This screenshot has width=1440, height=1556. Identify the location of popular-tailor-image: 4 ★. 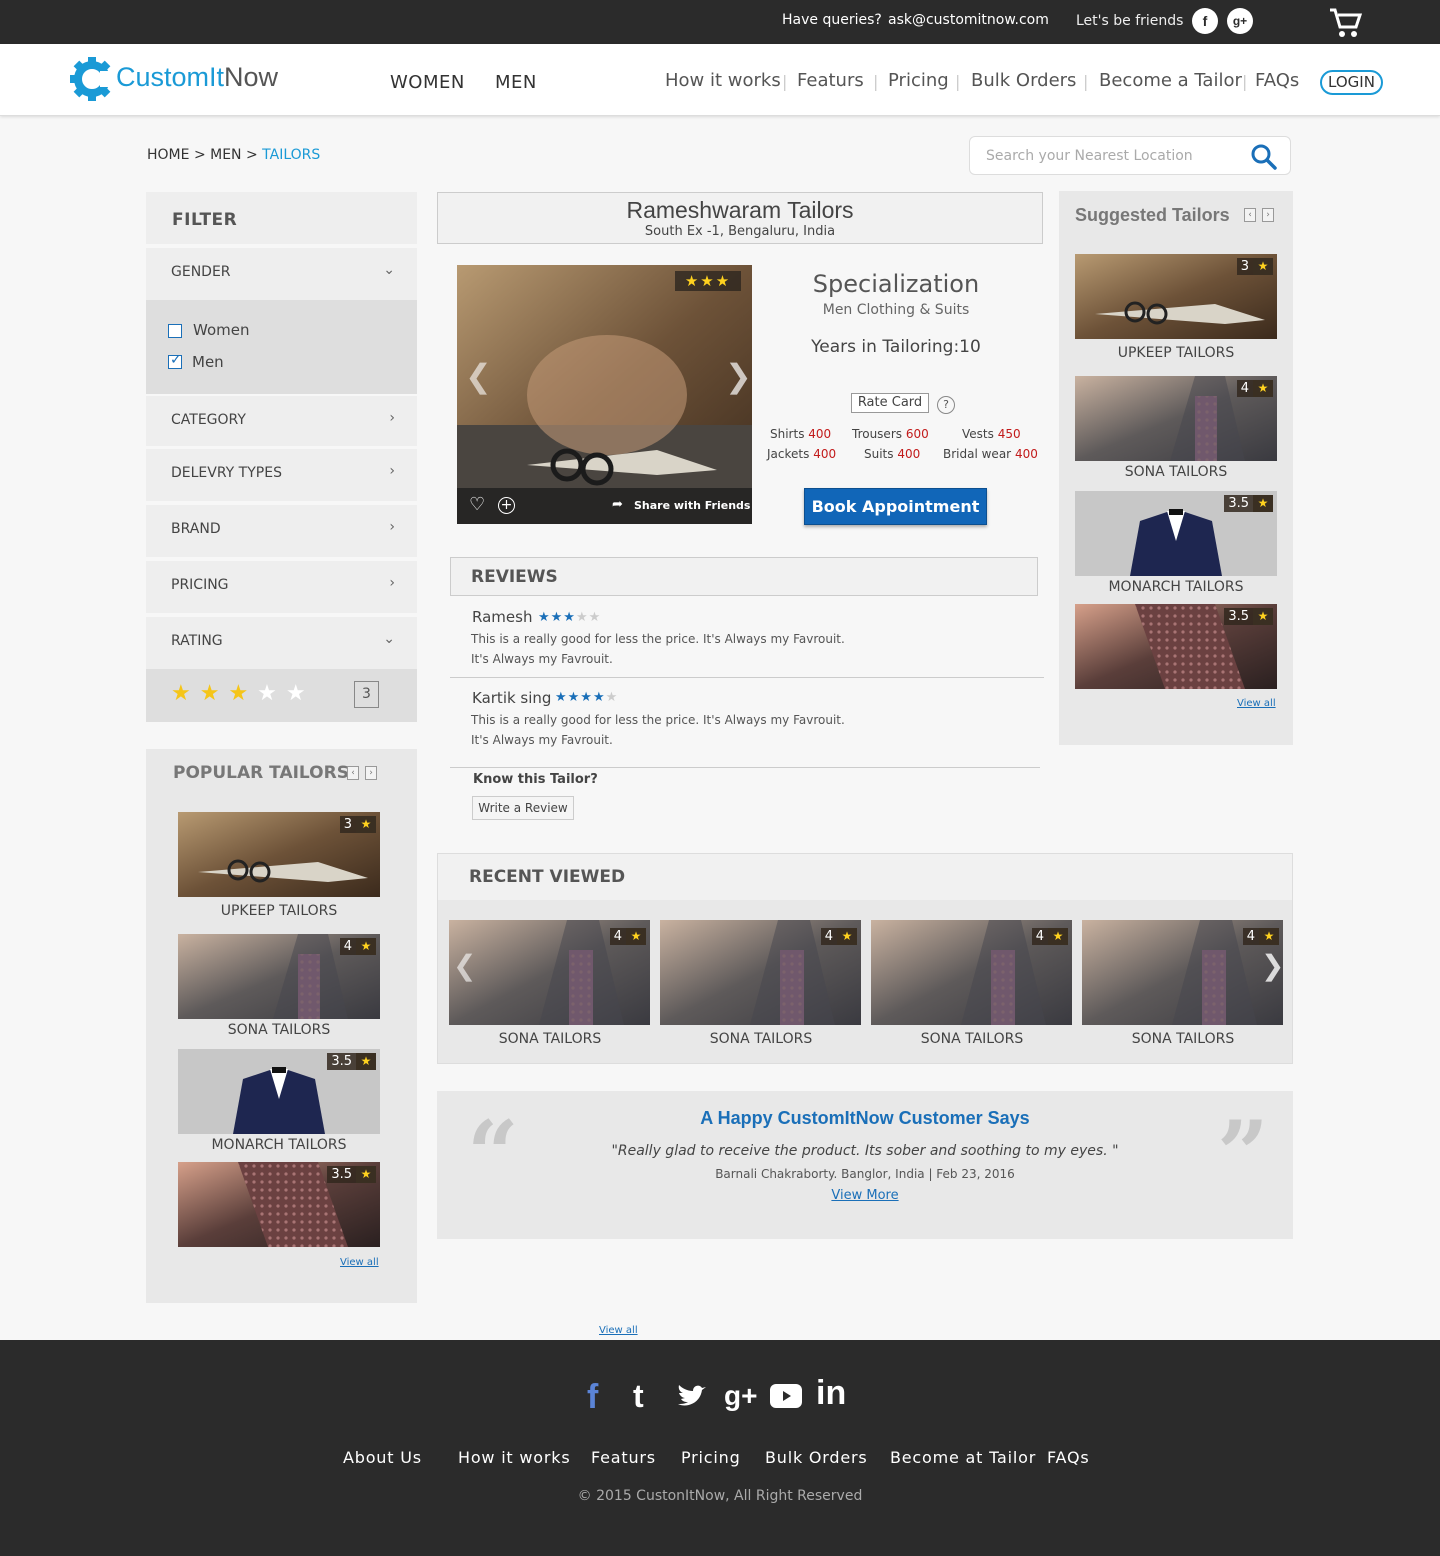
(279, 976).